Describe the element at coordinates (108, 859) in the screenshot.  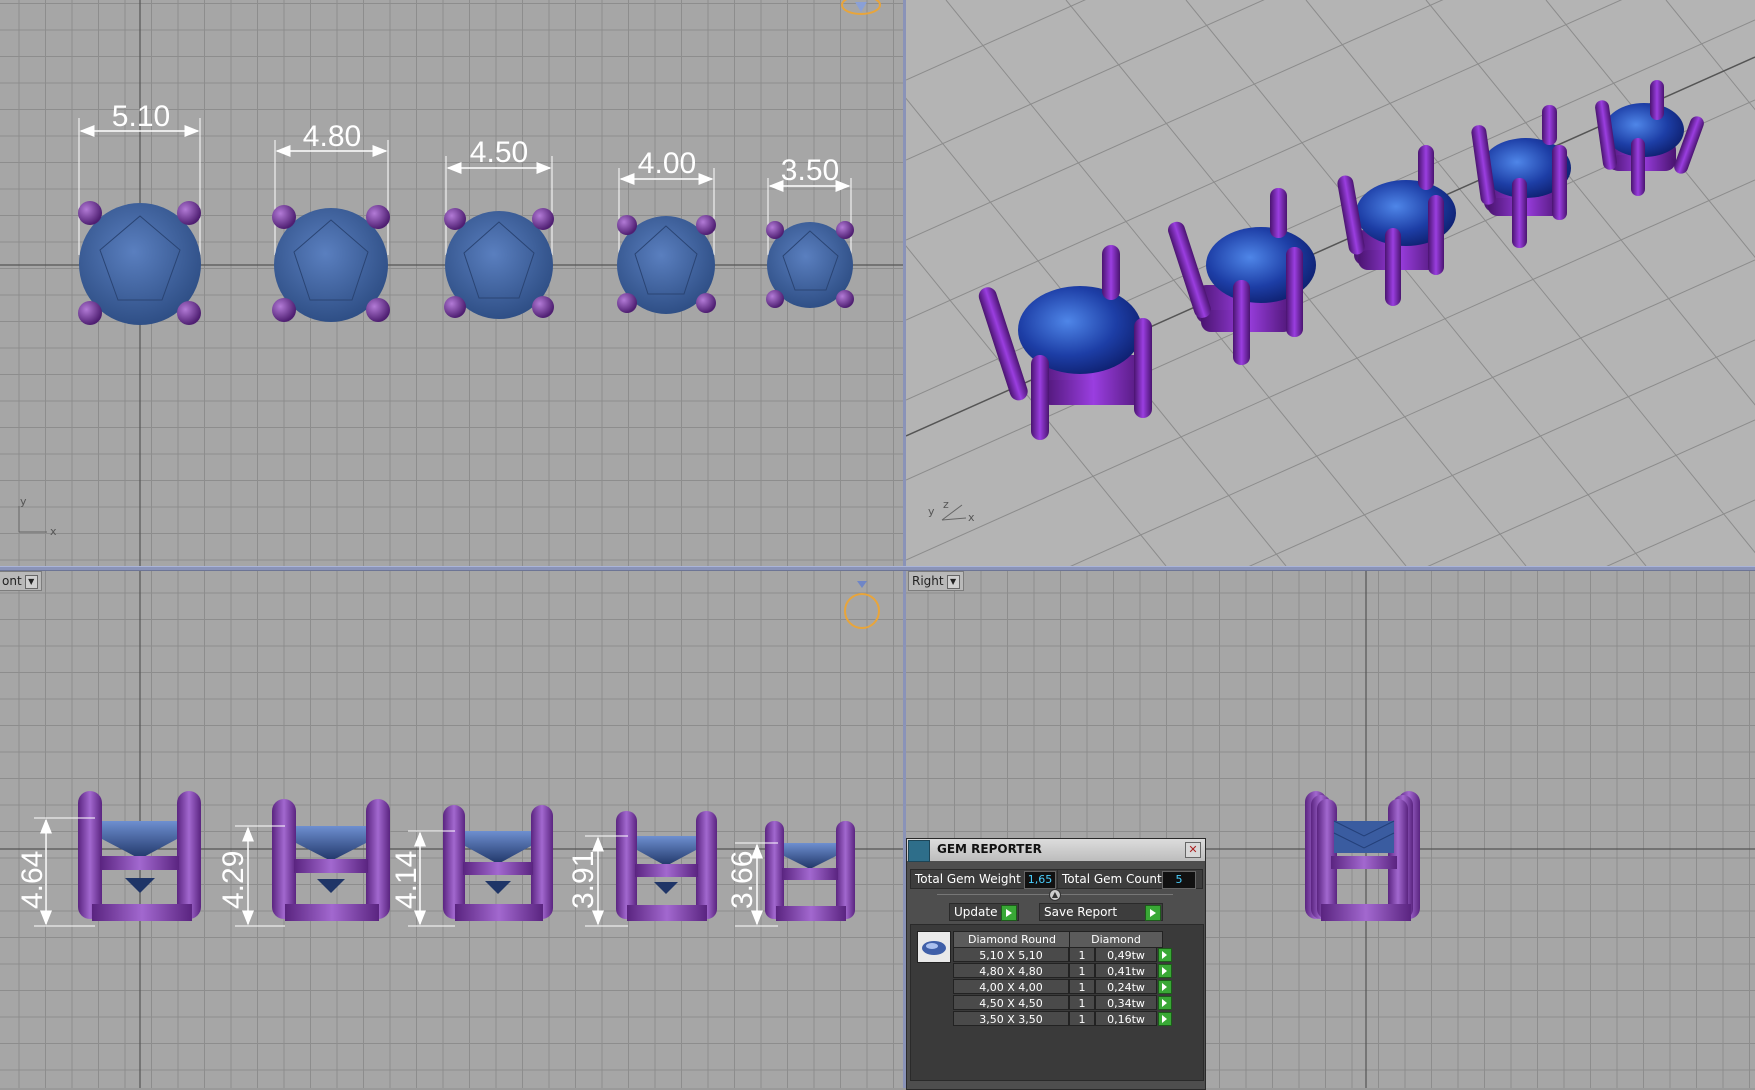
I see `setting-front-1: 4.64` at that location.